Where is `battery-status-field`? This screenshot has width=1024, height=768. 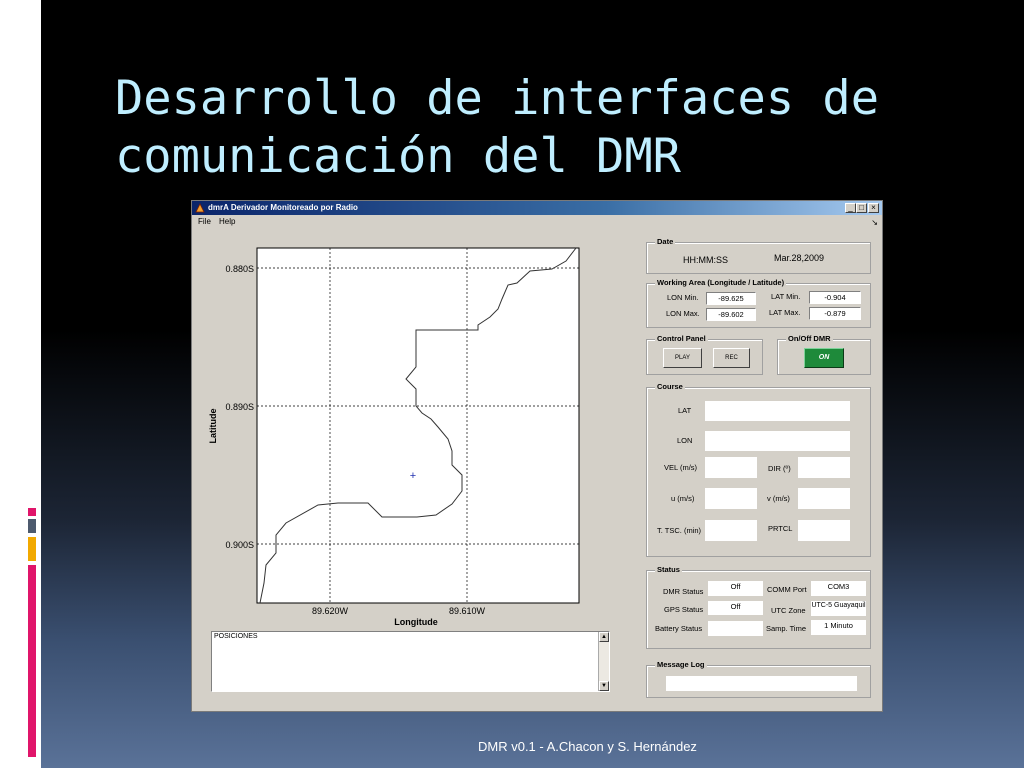
battery-status-field is located at coordinates (735, 628).